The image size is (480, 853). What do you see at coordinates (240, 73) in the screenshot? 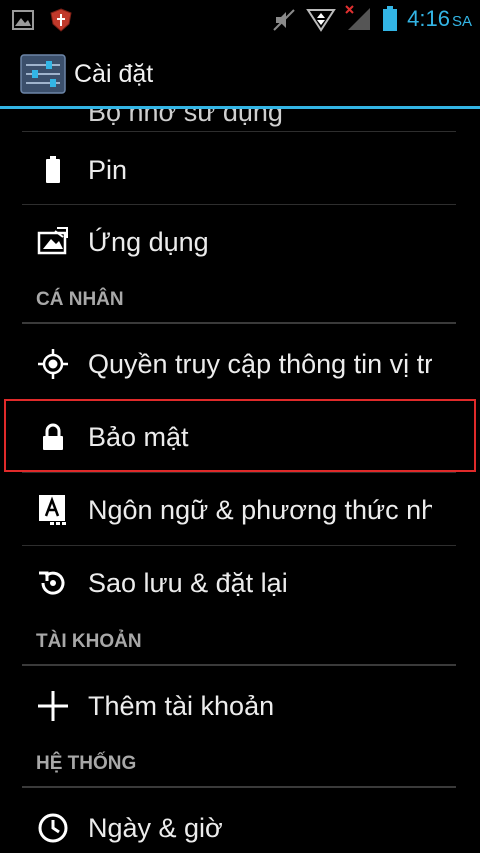
I see `action-bar: Cài đặt` at bounding box center [240, 73].